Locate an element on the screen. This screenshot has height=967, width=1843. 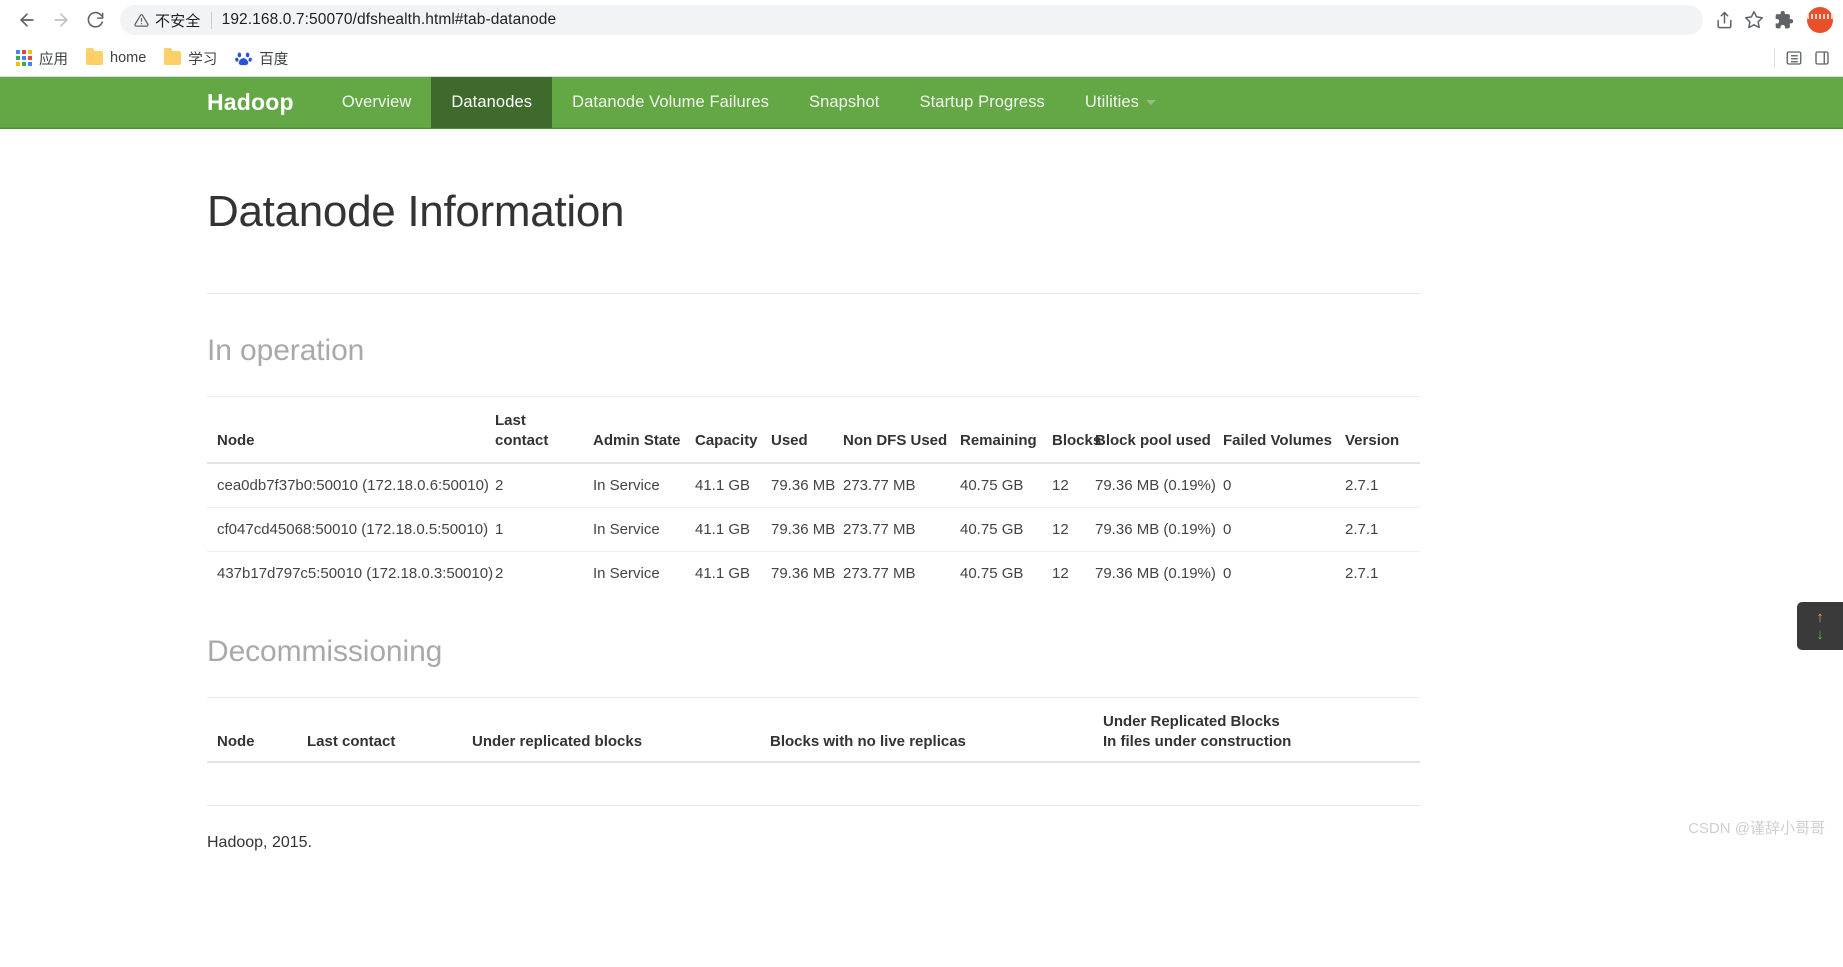
section-heading-decommissioning: Decommissioning is located at coordinates (325, 651).